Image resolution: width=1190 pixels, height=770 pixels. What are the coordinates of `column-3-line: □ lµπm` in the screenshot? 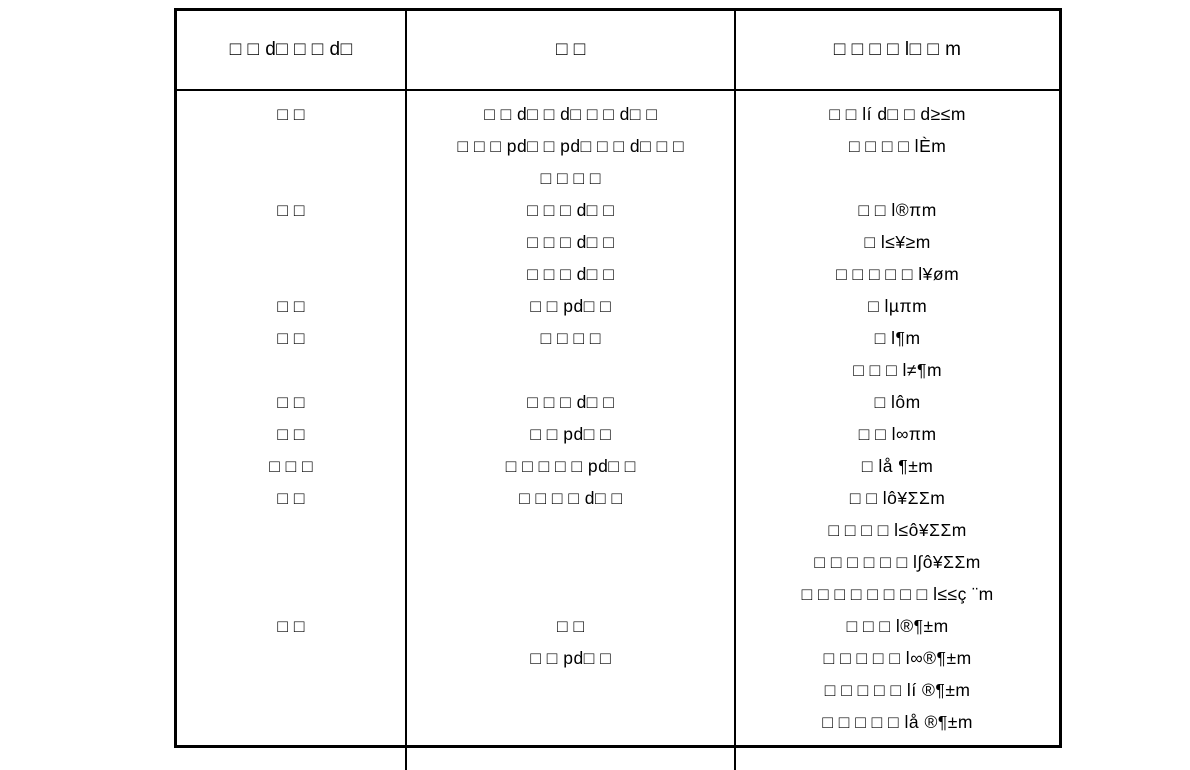 It's located at (898, 306).